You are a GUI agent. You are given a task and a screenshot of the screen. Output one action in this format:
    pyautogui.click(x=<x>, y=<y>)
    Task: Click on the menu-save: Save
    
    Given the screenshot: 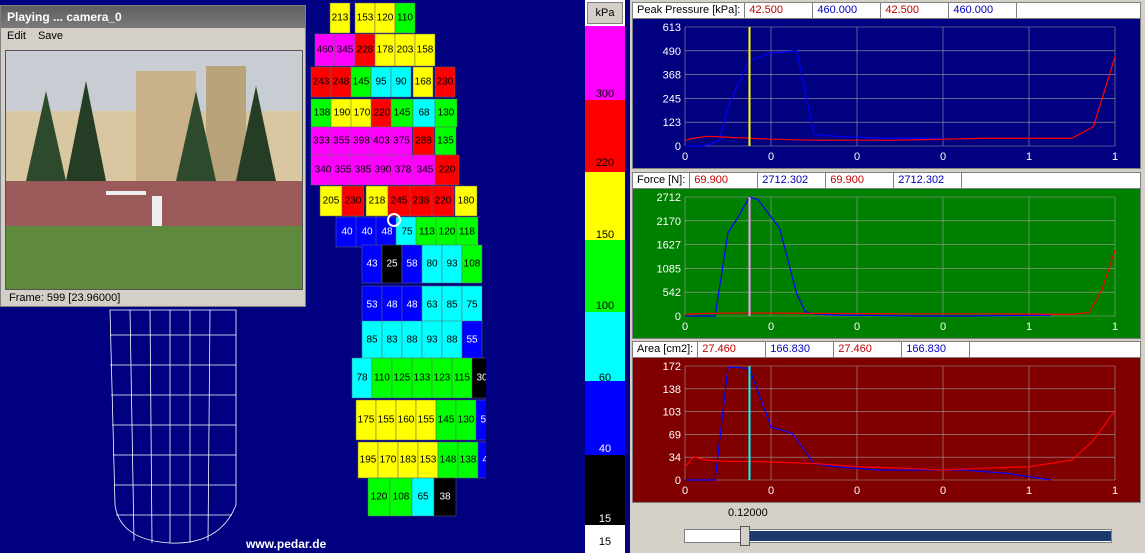 What is the action you would take?
    pyautogui.click(x=50, y=37)
    